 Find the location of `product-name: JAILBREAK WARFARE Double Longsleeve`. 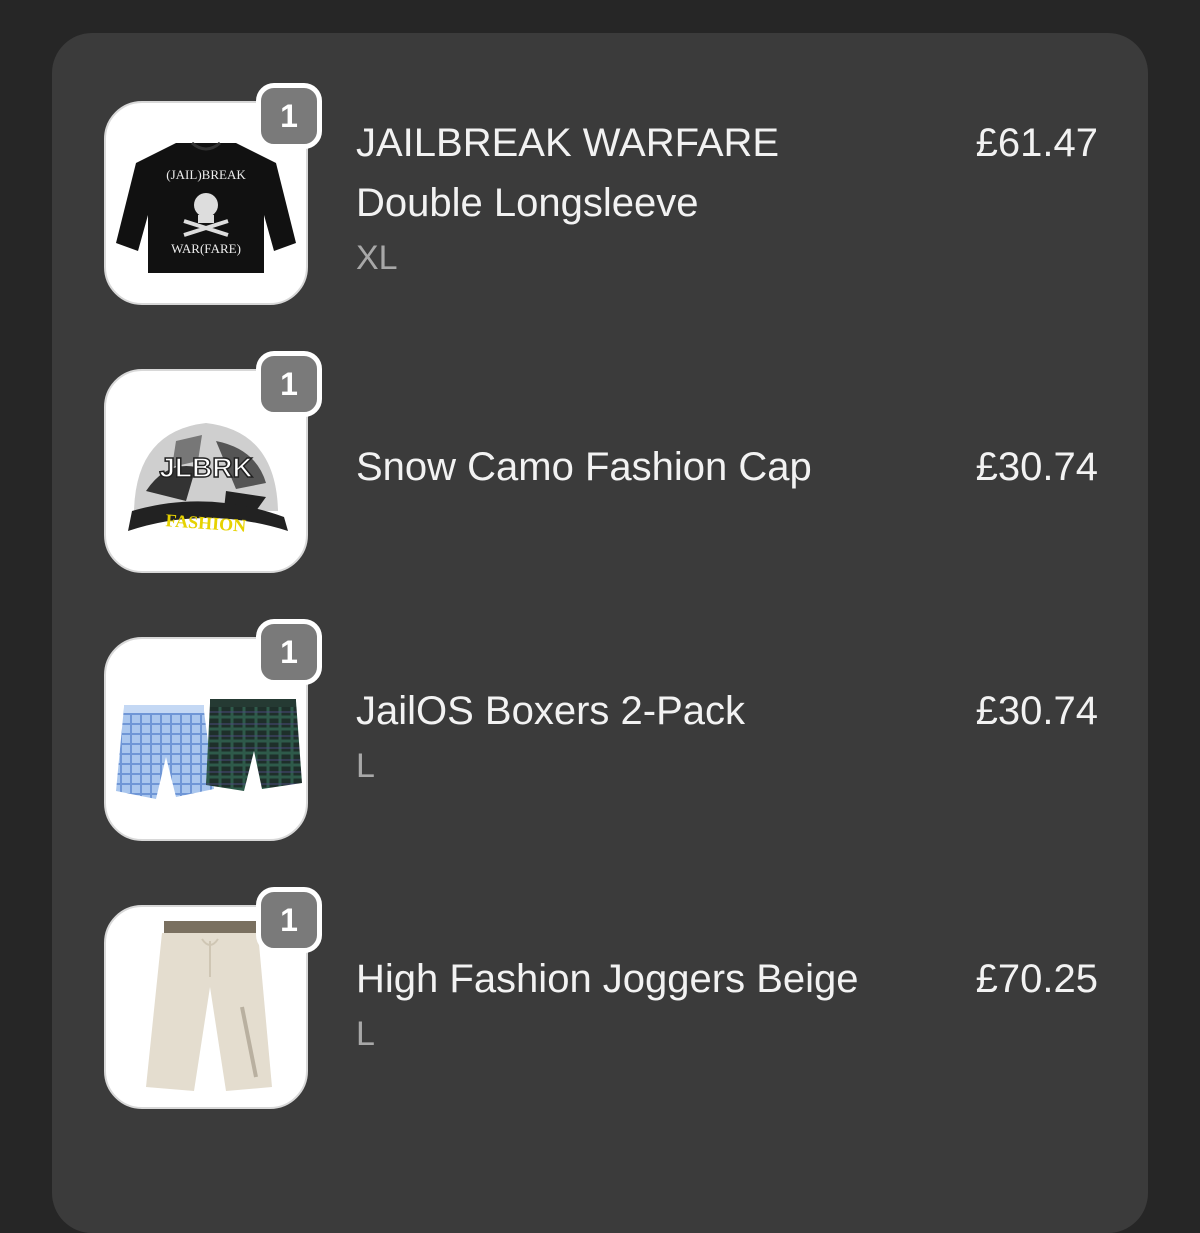

product-name: JAILBREAK WARFARE Double Longsleeve is located at coordinates (646, 173).